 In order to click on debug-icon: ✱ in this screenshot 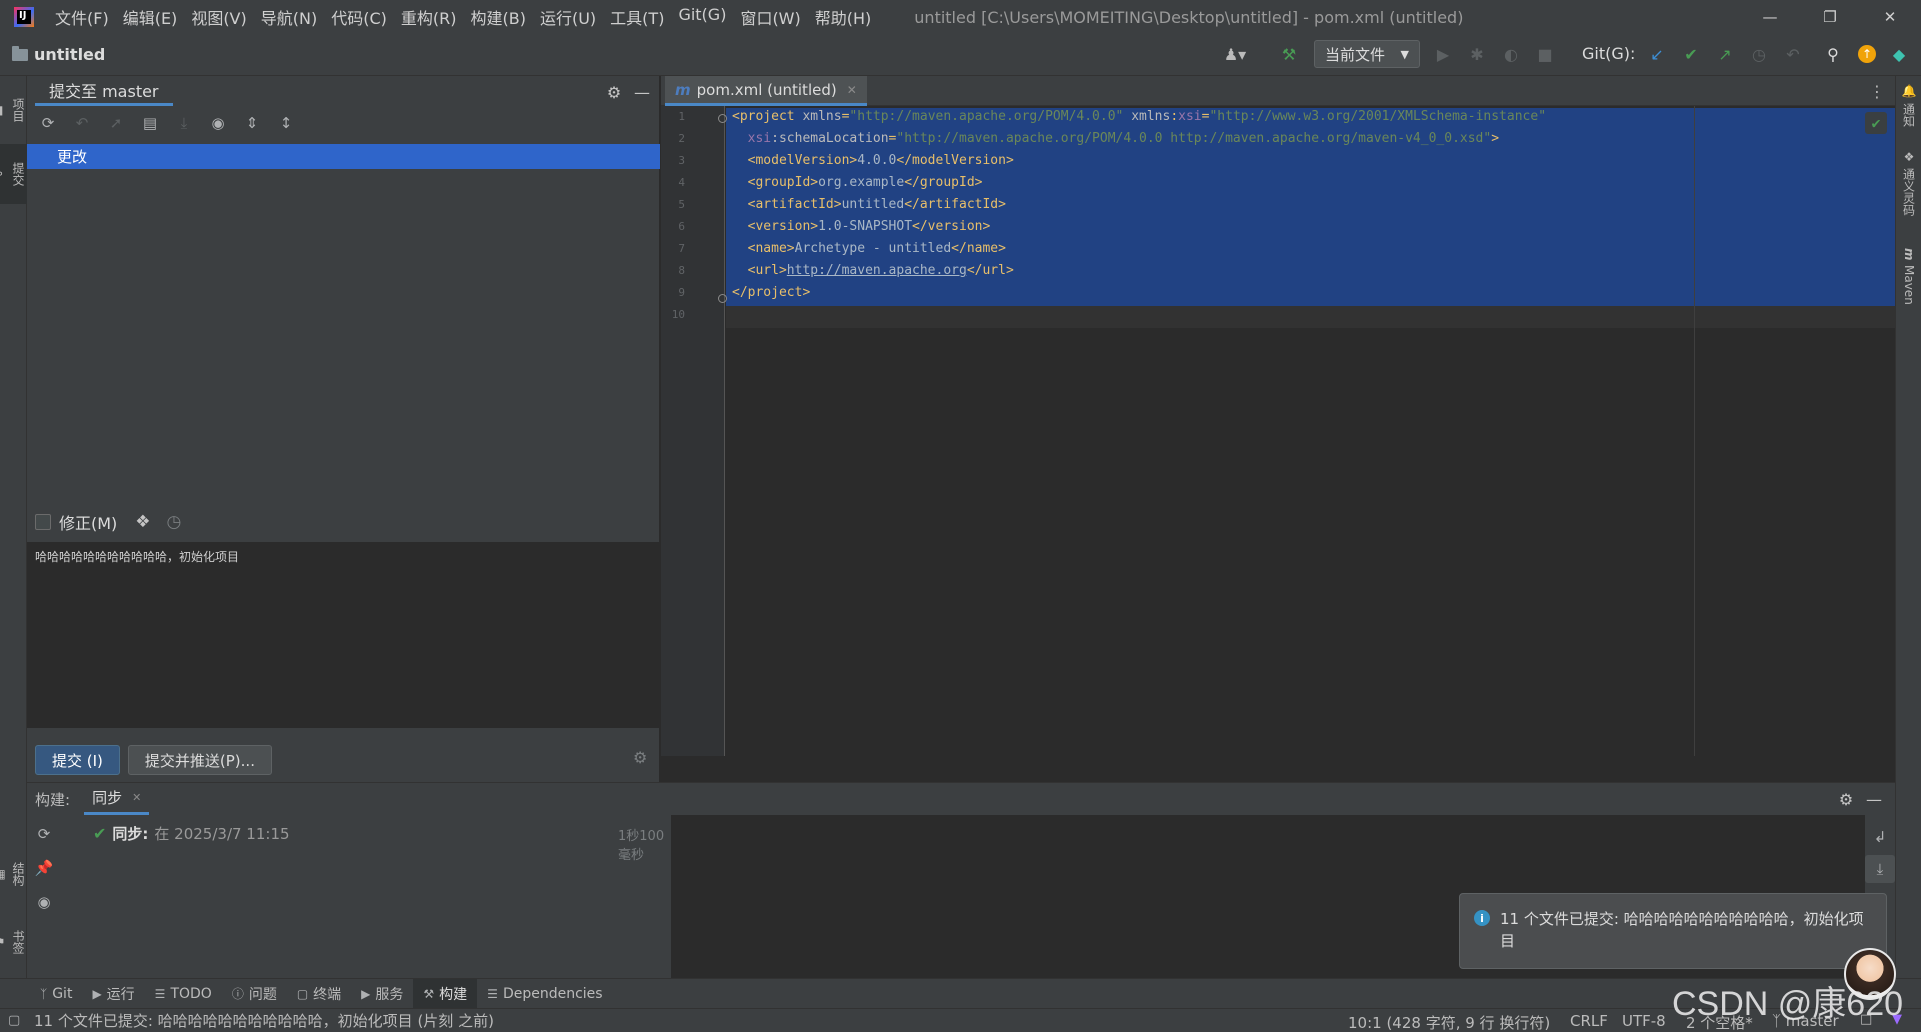, I will do `click(1477, 54)`.